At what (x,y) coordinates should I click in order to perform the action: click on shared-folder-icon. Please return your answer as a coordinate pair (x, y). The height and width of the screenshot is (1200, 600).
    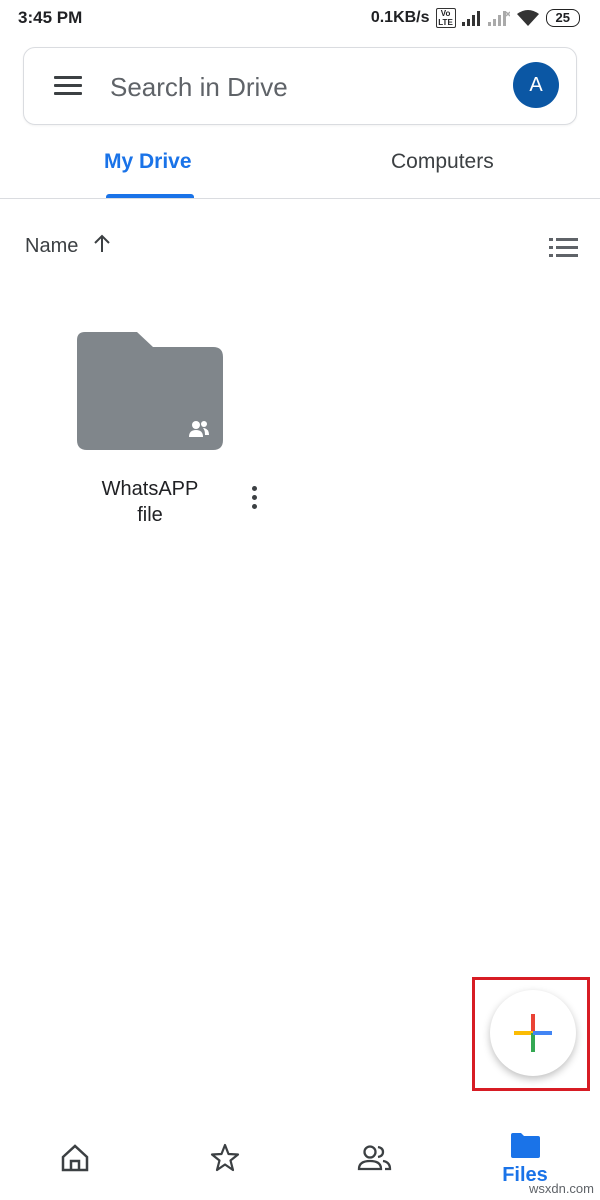
    Looking at the image, I should click on (150, 390).